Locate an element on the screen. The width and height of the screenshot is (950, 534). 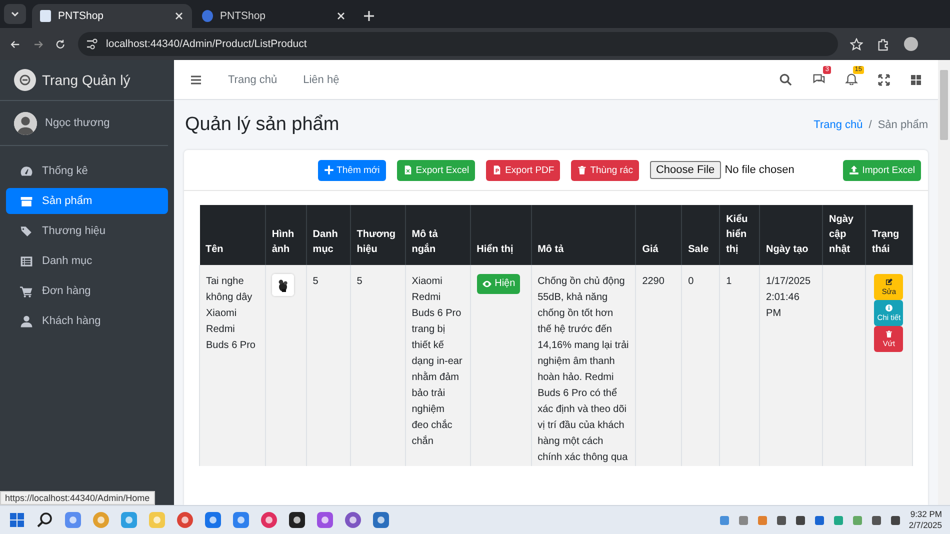
gauge-icon is located at coordinates (26, 171).